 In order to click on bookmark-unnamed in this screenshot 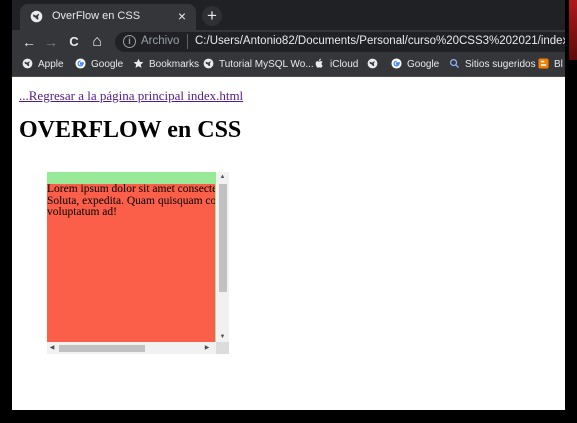, I will do `click(375, 65)`.